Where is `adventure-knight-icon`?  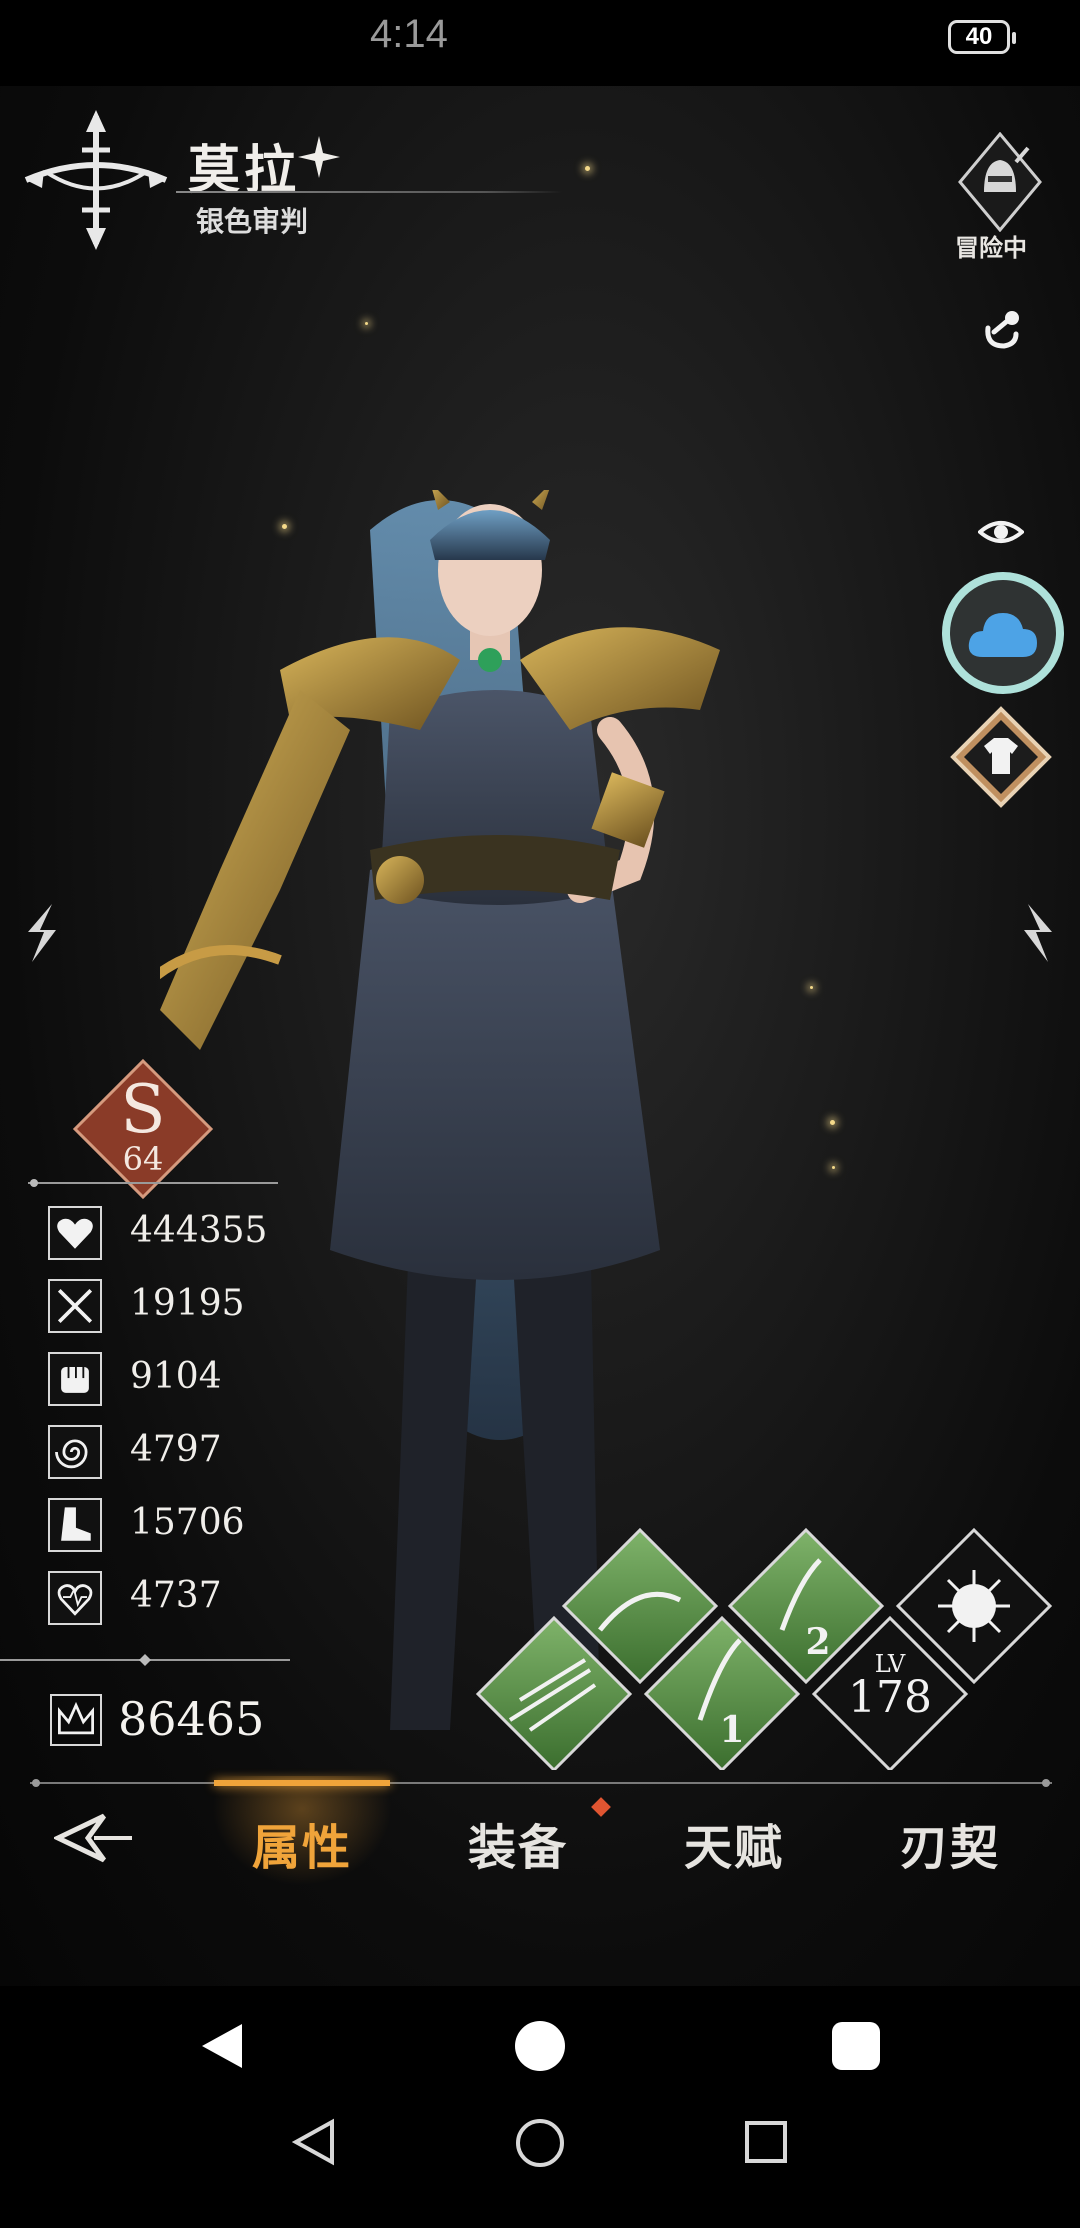
adventure-knight-icon is located at coordinates (1000, 182).